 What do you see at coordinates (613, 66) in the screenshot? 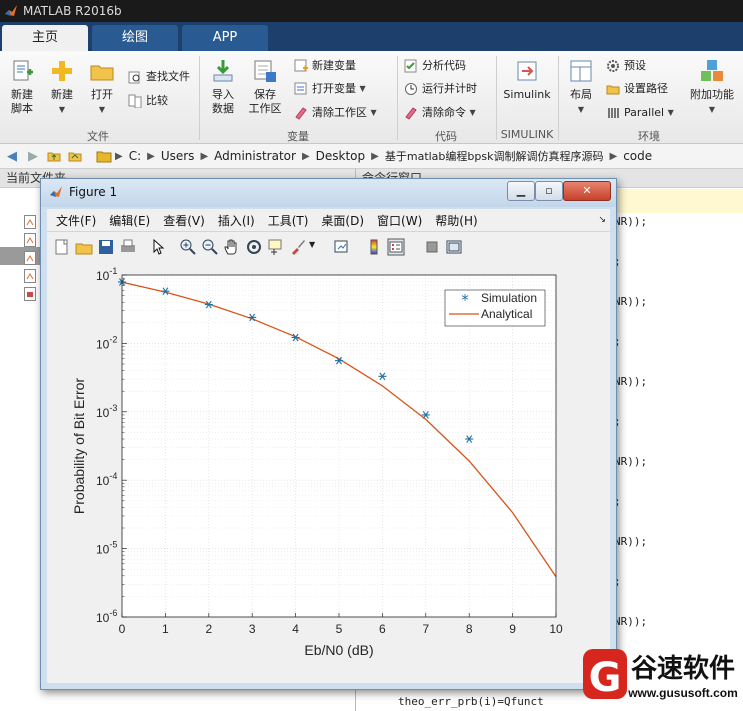
I see `gear-icon` at bounding box center [613, 66].